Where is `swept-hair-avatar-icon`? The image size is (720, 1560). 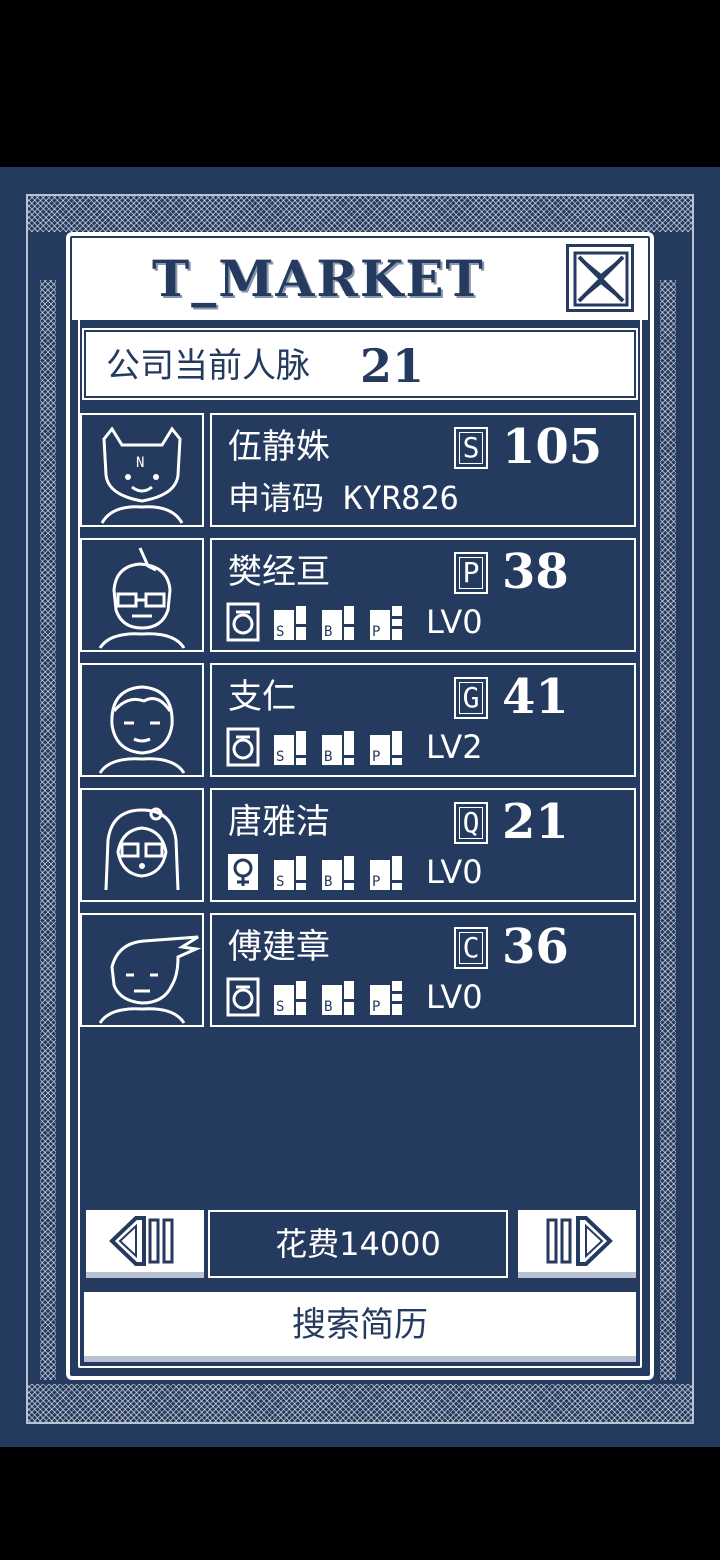 swept-hair-avatar-icon is located at coordinates (150, 979).